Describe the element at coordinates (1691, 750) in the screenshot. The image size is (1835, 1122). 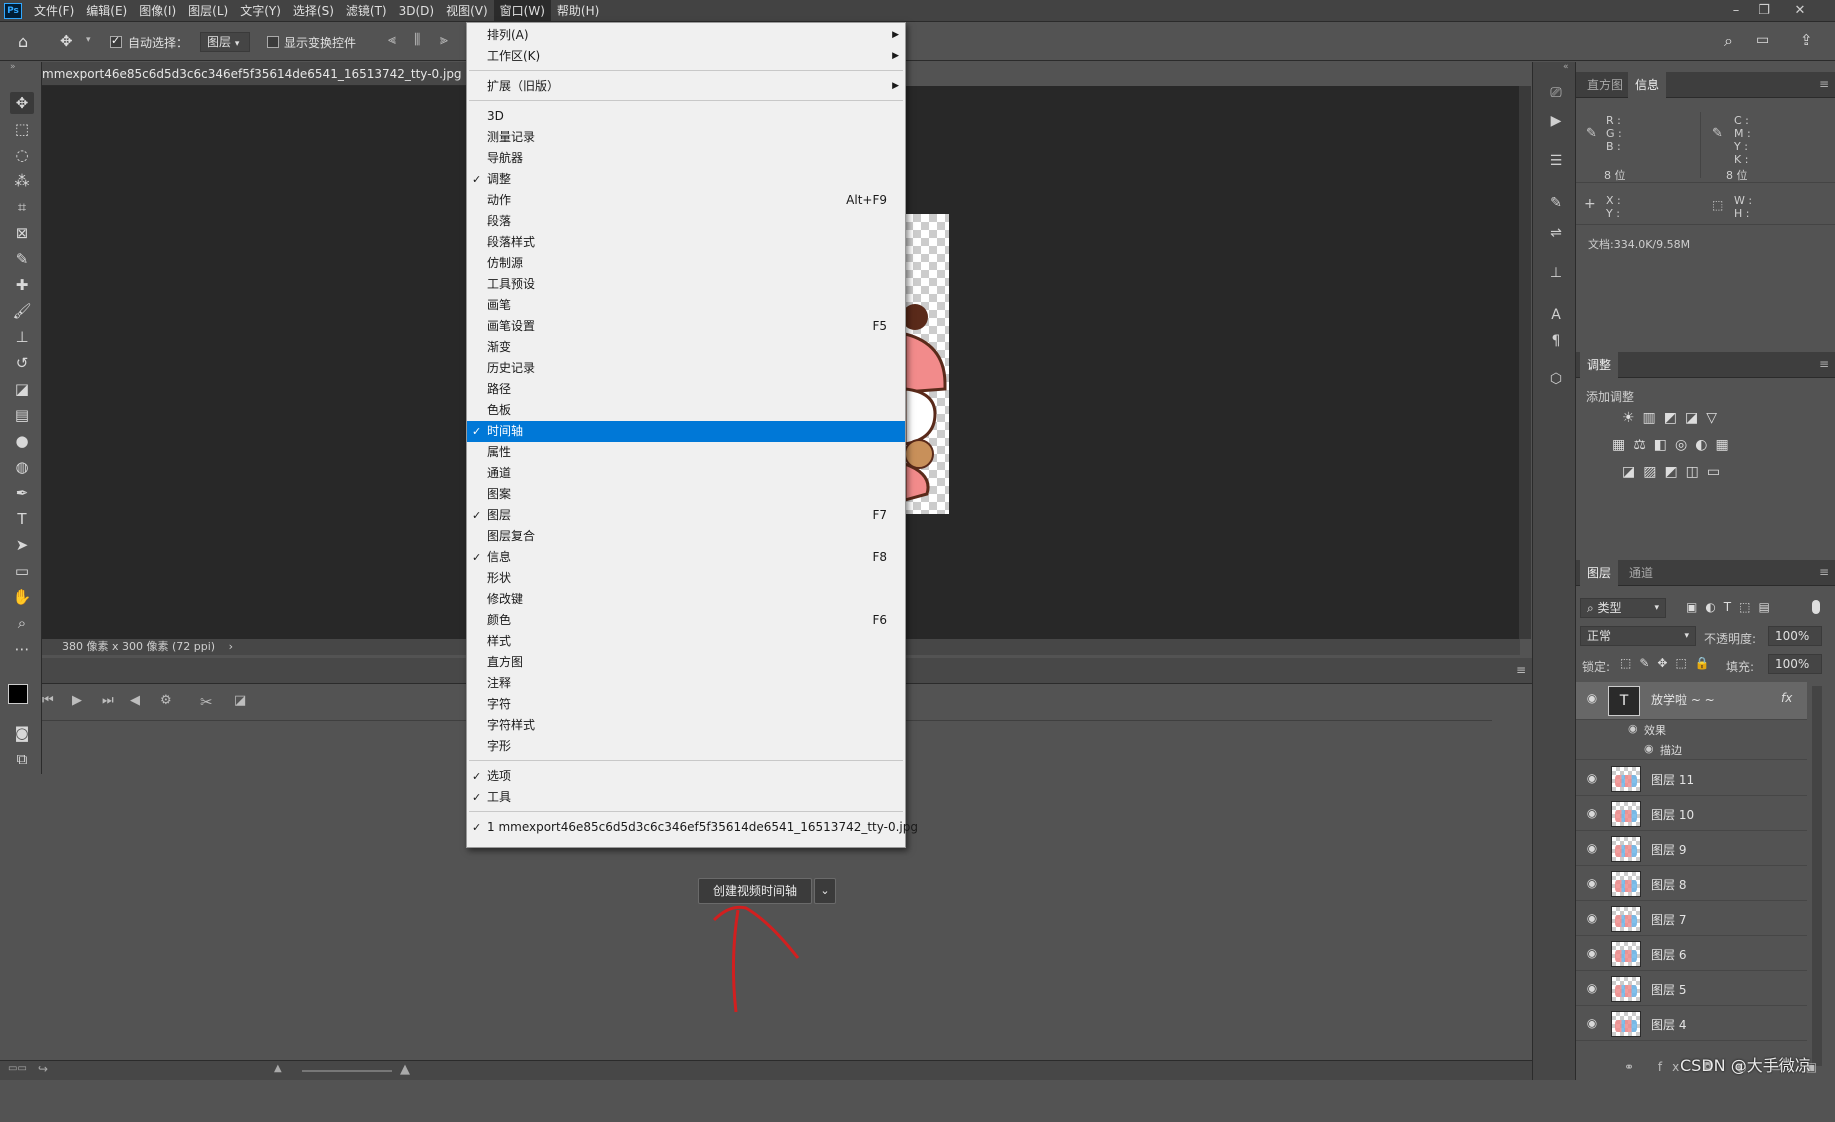
I see `stroke-row: ◉ 描边` at that location.